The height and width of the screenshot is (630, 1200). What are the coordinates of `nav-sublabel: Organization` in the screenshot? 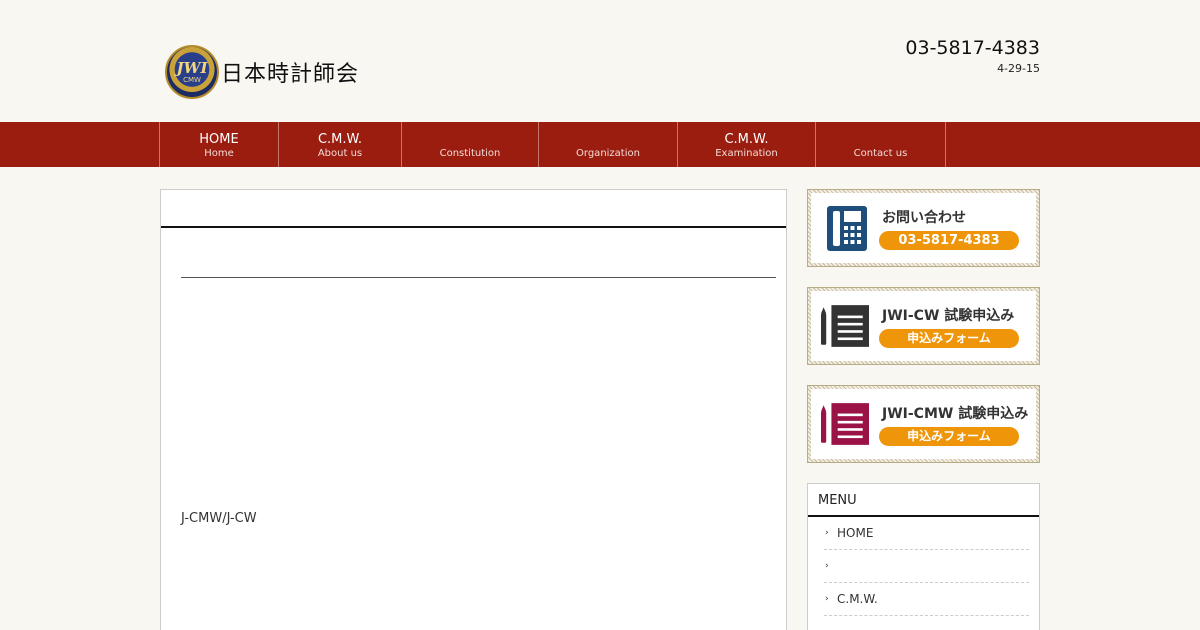 It's located at (608, 153).